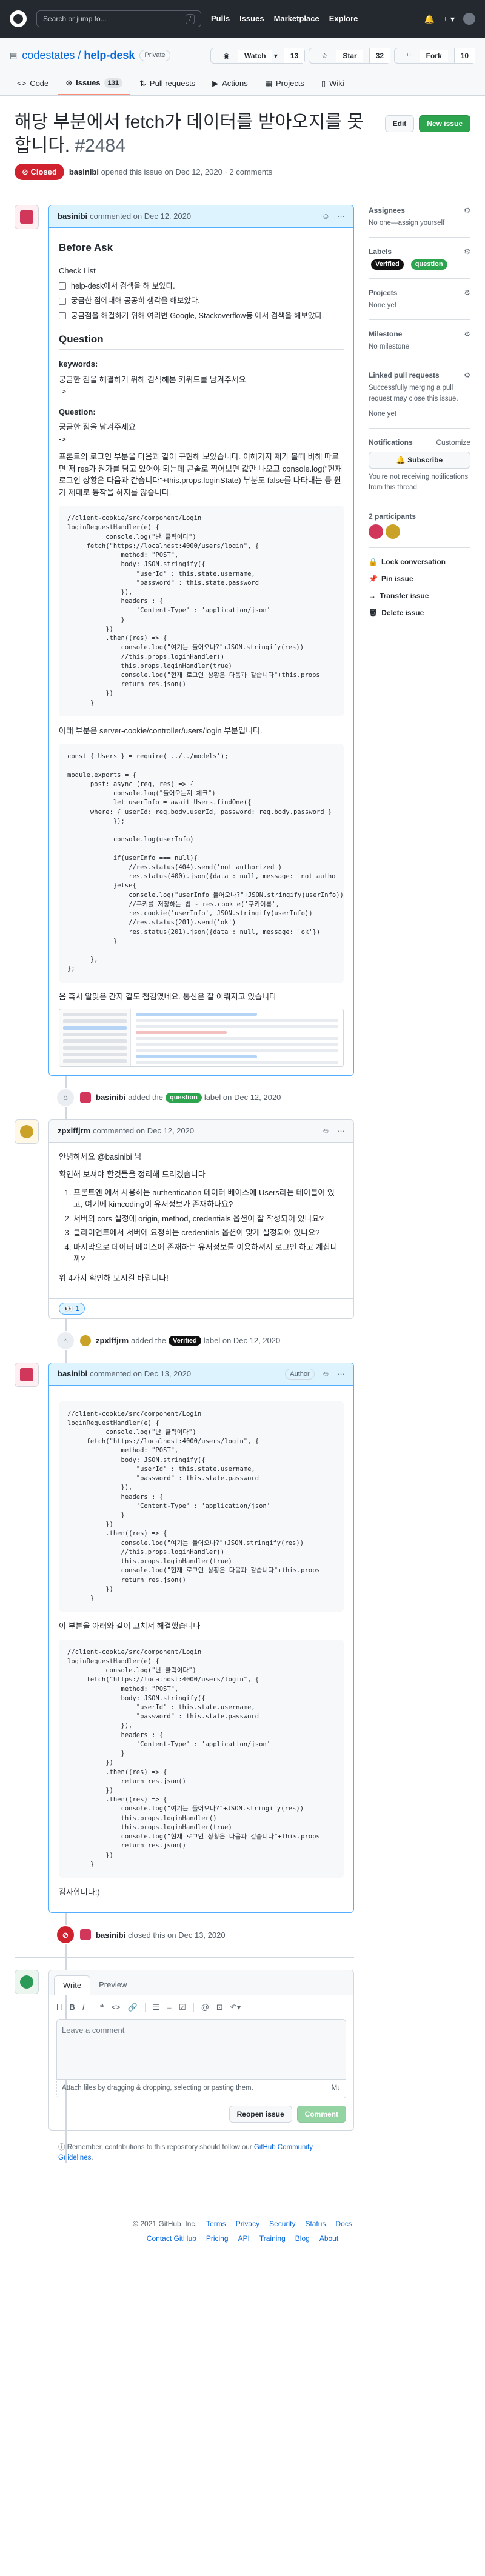  I want to click on footer-link: Contact GitHub, so click(171, 2238).